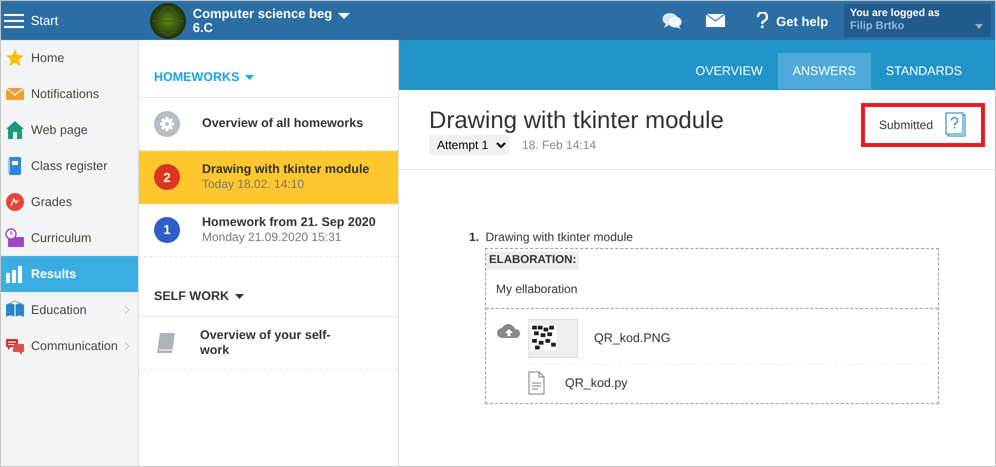 The width and height of the screenshot is (996, 467). Describe the element at coordinates (268, 177) in the screenshot. I see `homework-item: 2 Drawing with tkinter module Today 18.02. 14:10` at that location.